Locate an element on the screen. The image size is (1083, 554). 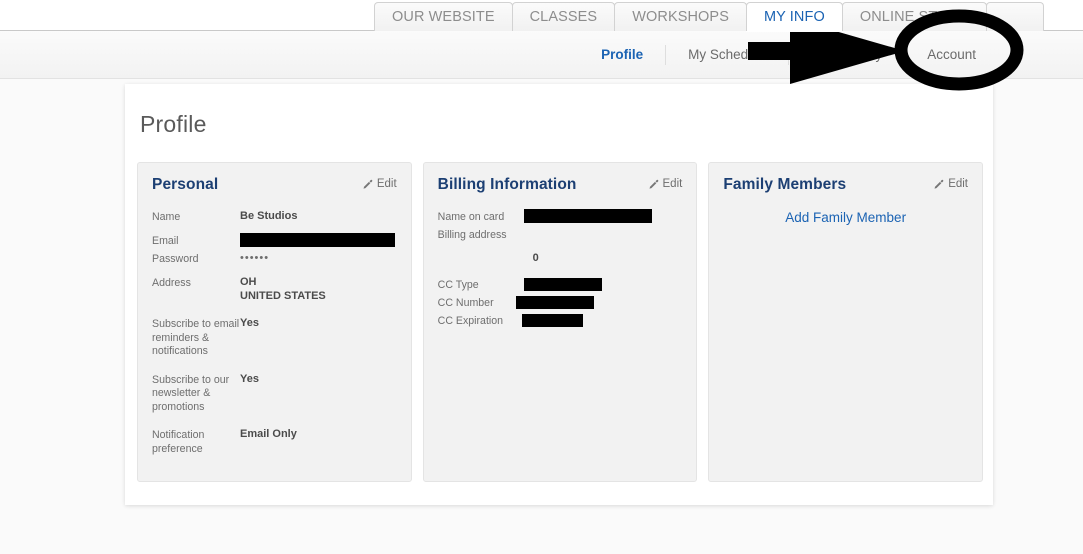
field-label: Email is located at coordinates (165, 241).